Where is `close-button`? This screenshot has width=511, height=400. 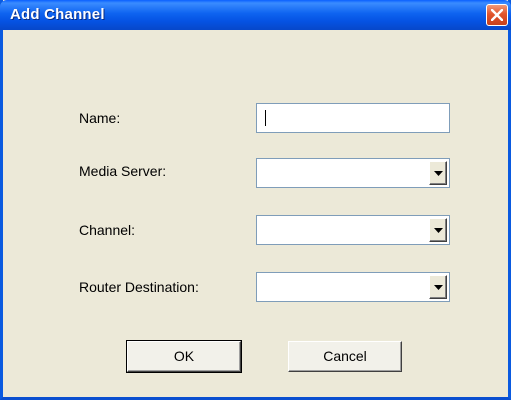
close-button is located at coordinates (497, 15).